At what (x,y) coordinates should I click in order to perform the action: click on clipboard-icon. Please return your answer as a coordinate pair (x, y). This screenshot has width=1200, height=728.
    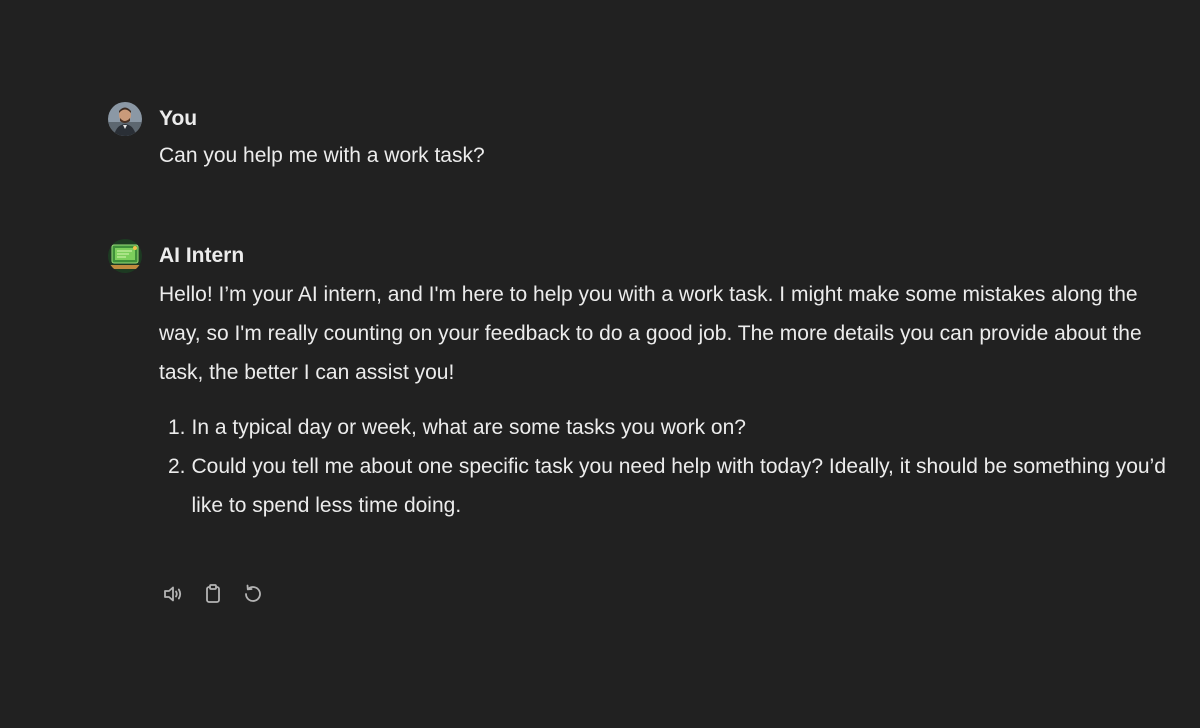
    Looking at the image, I should click on (213, 593).